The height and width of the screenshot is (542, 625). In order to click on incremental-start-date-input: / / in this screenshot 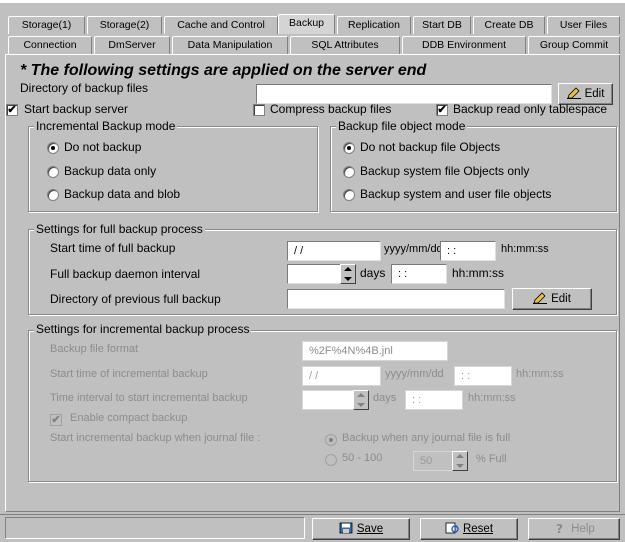, I will do `click(341, 376)`.